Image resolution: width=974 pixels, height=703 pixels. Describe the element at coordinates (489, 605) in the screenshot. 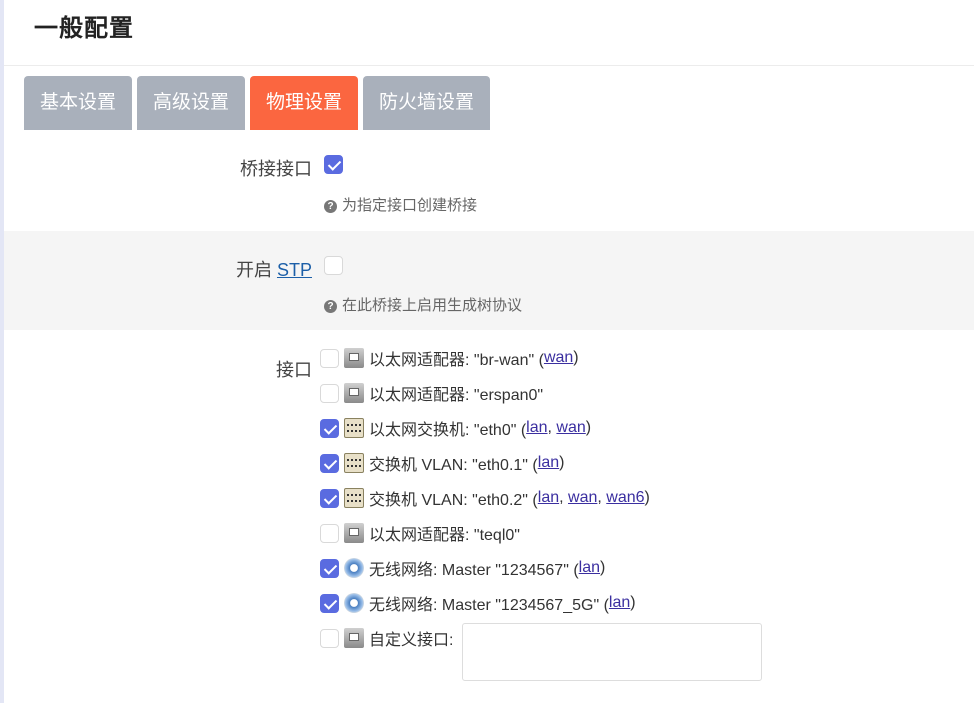

I see `interface-text: 无线网络: Master "1234567_5G" (` at that location.